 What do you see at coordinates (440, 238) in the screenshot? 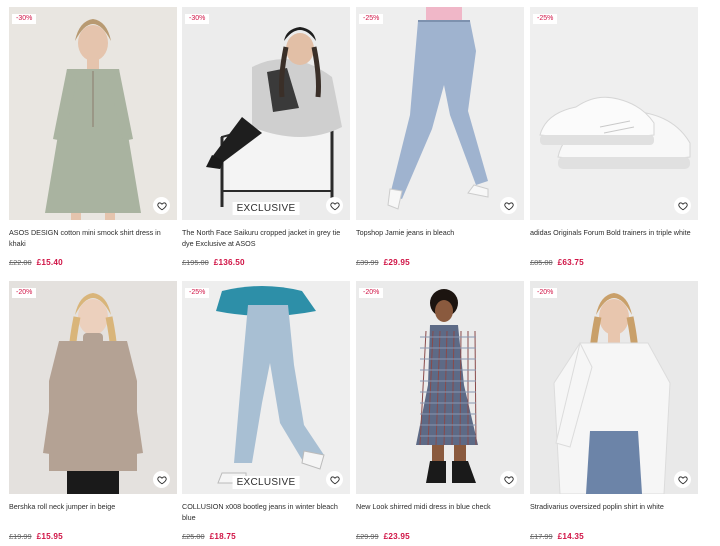
I see `product-title: Topshop Jamie jeans in bleach` at bounding box center [440, 238].